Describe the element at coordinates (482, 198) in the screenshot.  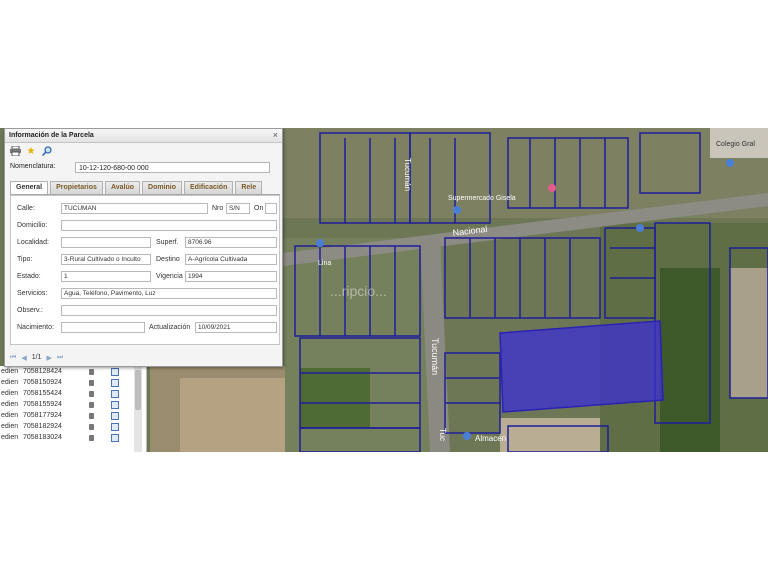
I see `label-supermercado: Supermercado Gisela` at that location.